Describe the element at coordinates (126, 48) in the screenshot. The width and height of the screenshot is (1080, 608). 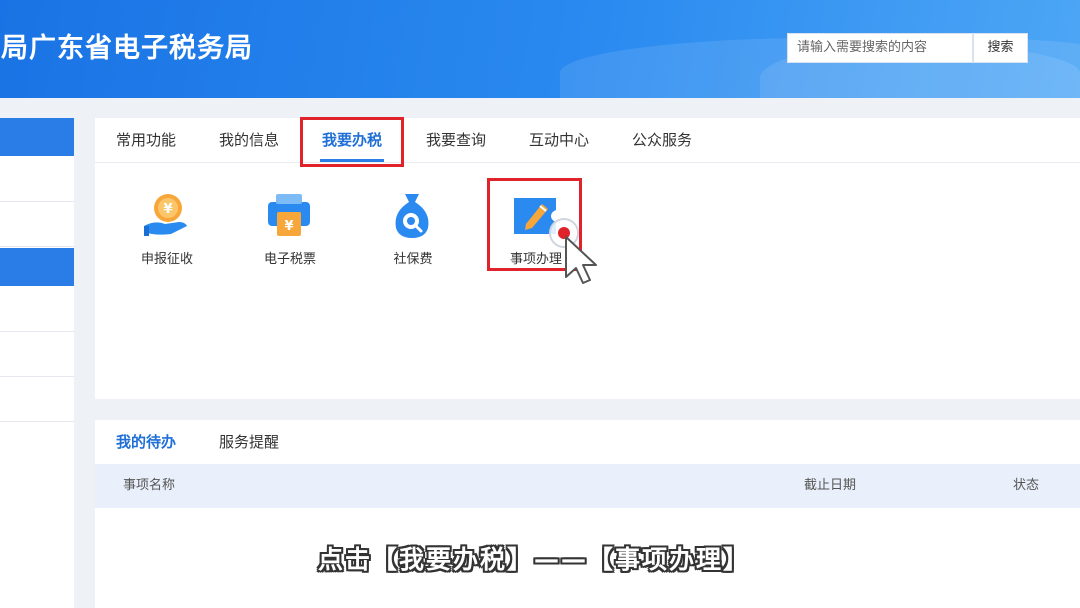
I see `site-title: 总局广东省电子税务局` at that location.